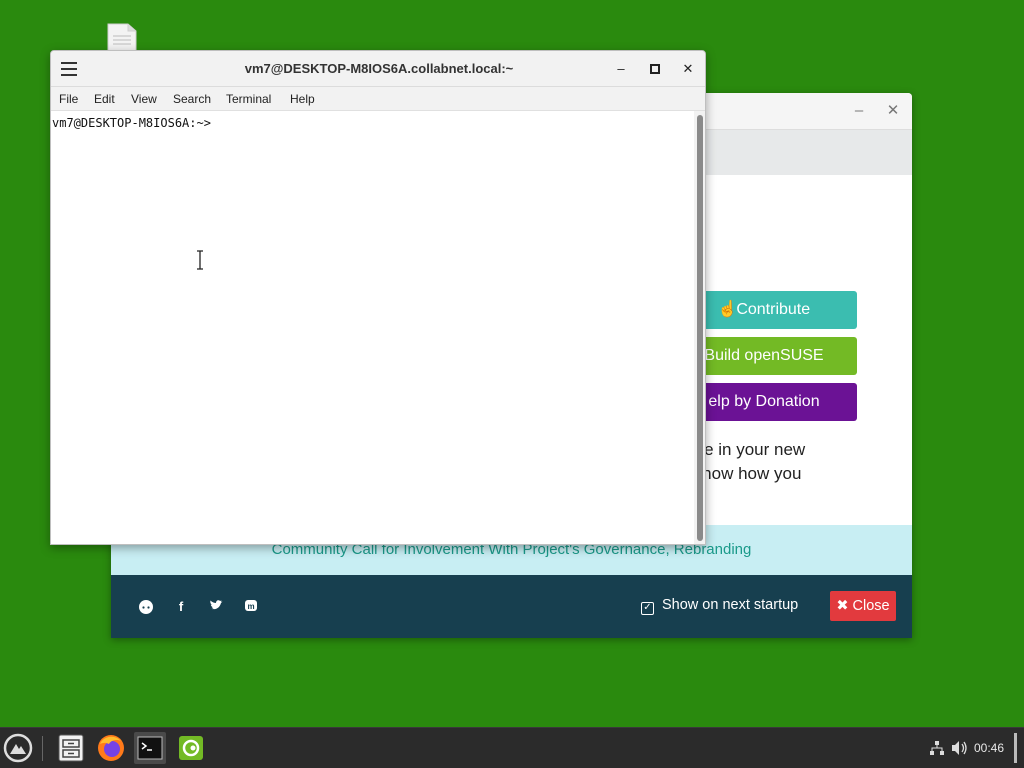  Describe the element at coordinates (248, 99) in the screenshot. I see `menu-terminal: Terminal` at that location.